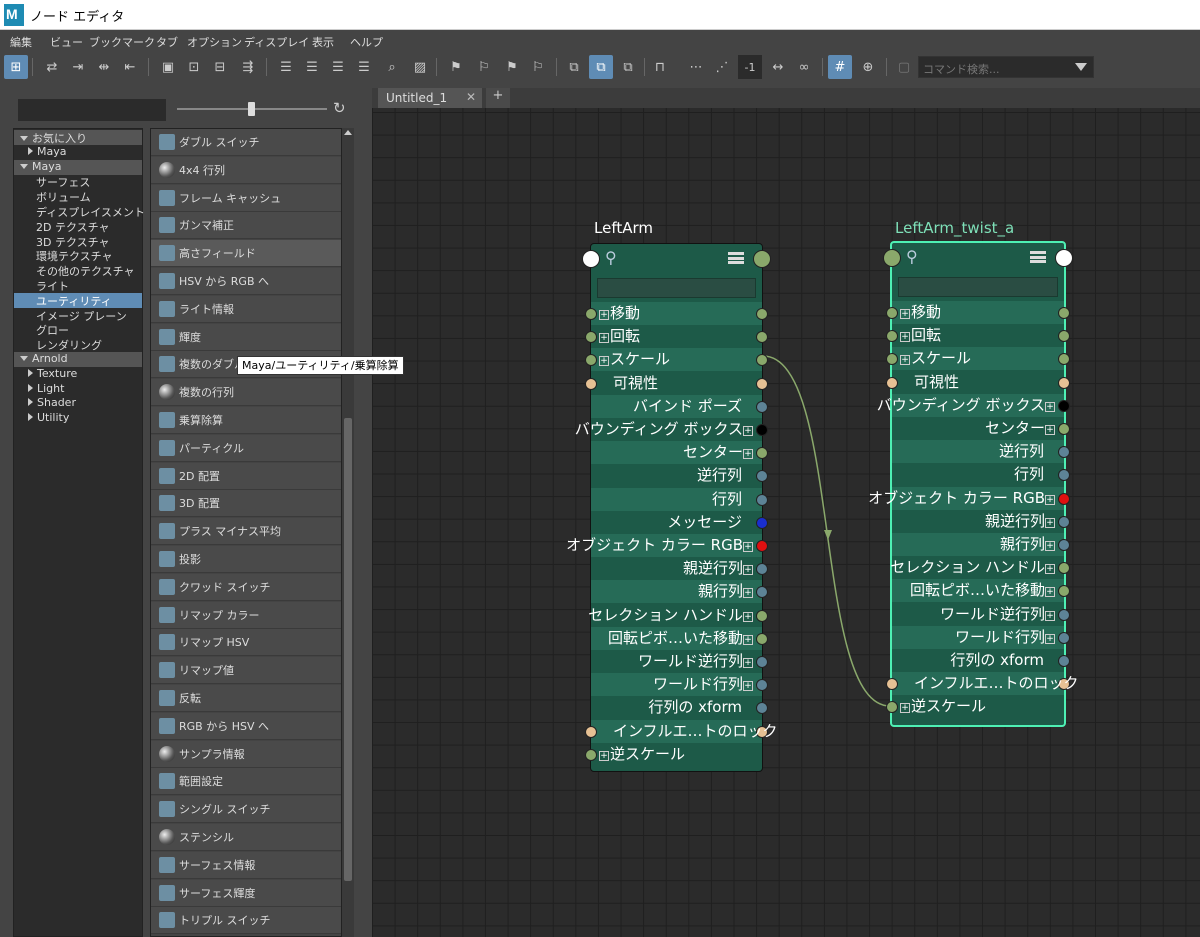  Describe the element at coordinates (246, 559) in the screenshot. I see `node-list-item: 投影` at that location.